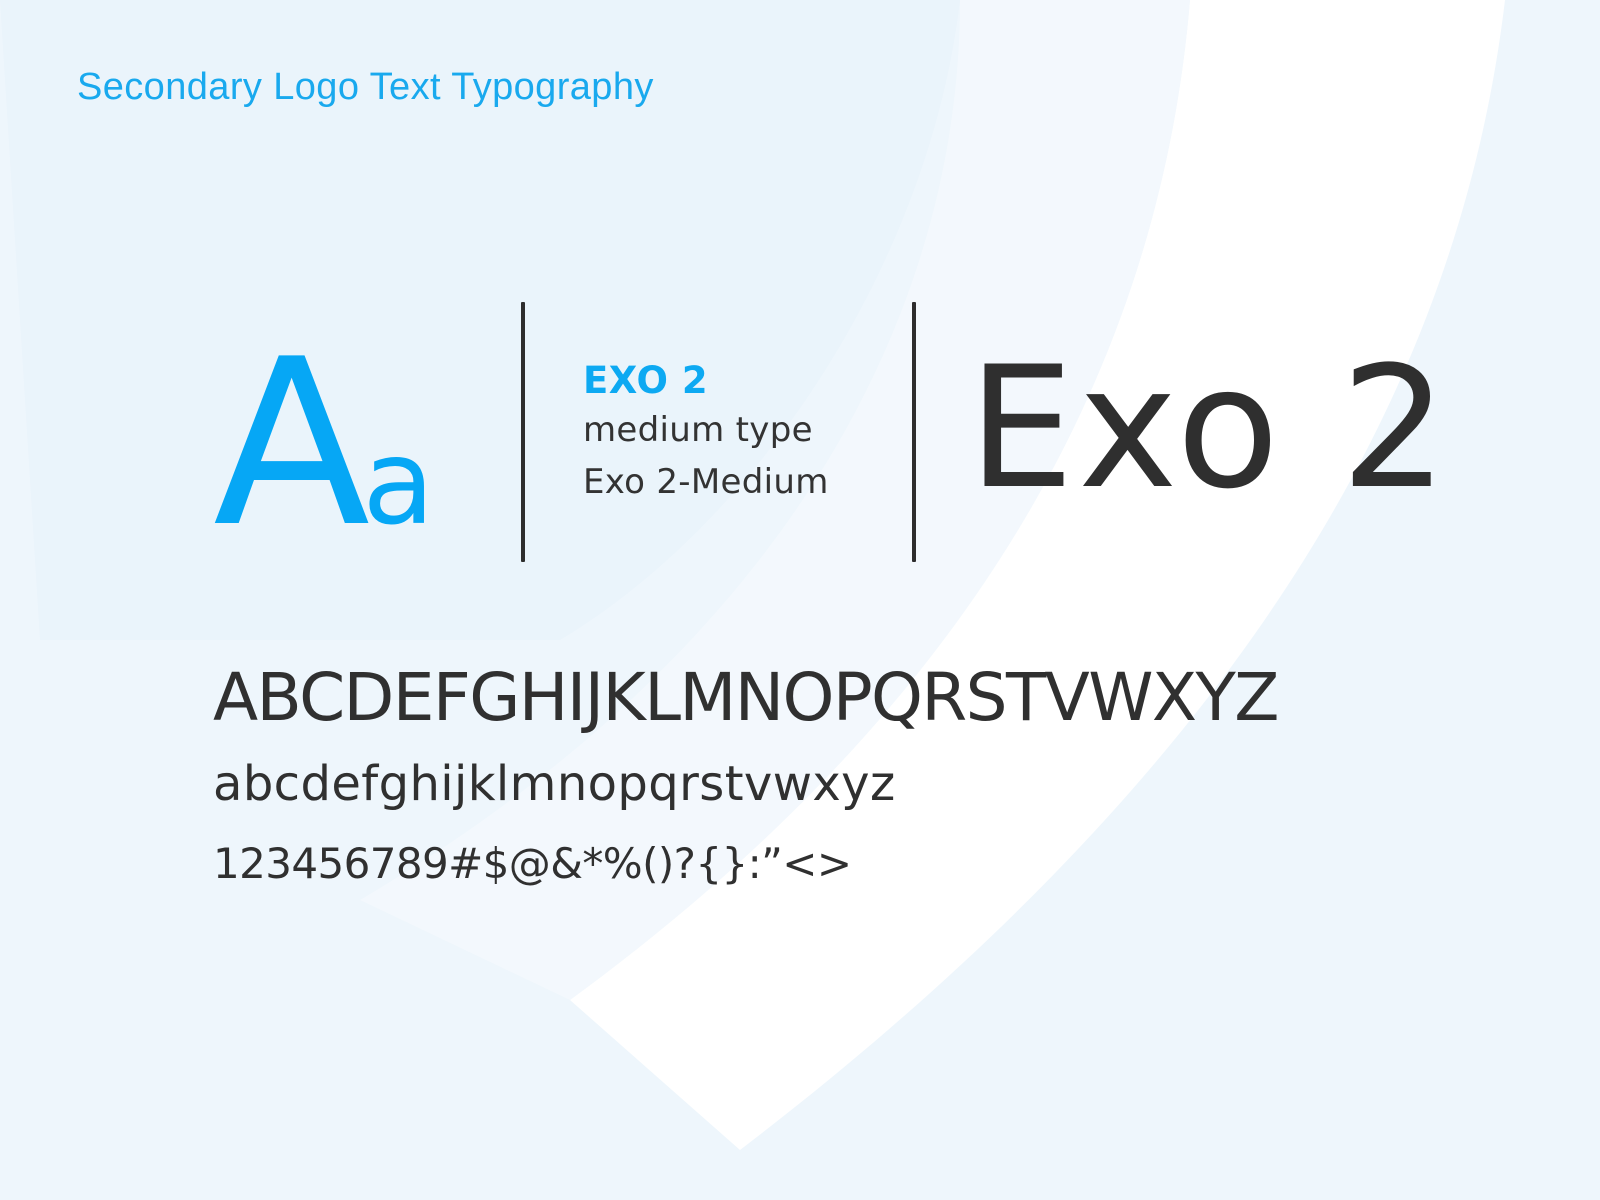 The image size is (1600, 1200). What do you see at coordinates (523, 432) in the screenshot?
I see `divider-left` at bounding box center [523, 432].